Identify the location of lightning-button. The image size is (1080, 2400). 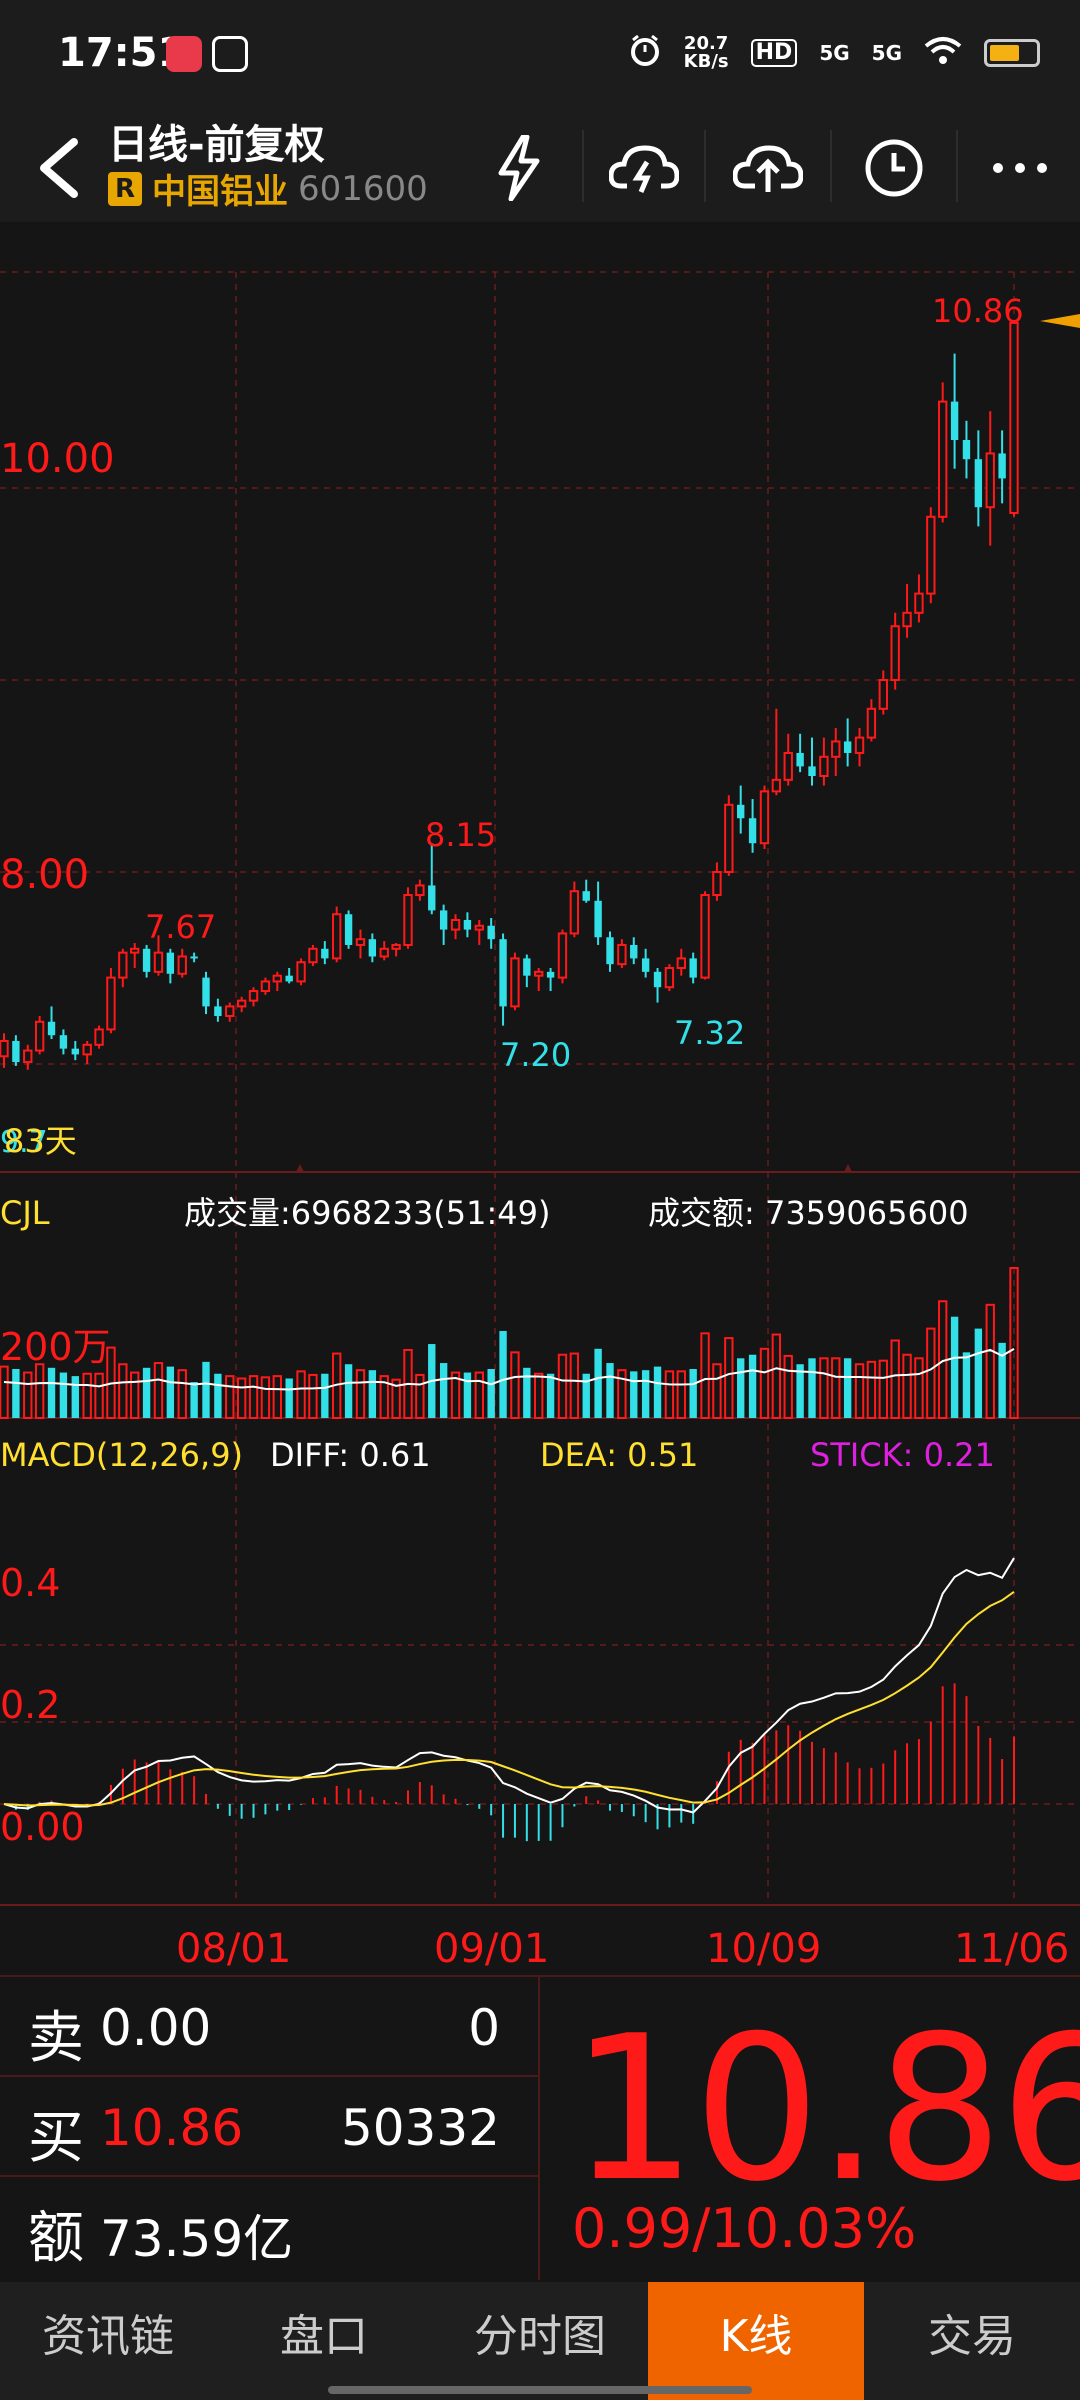
(518, 168).